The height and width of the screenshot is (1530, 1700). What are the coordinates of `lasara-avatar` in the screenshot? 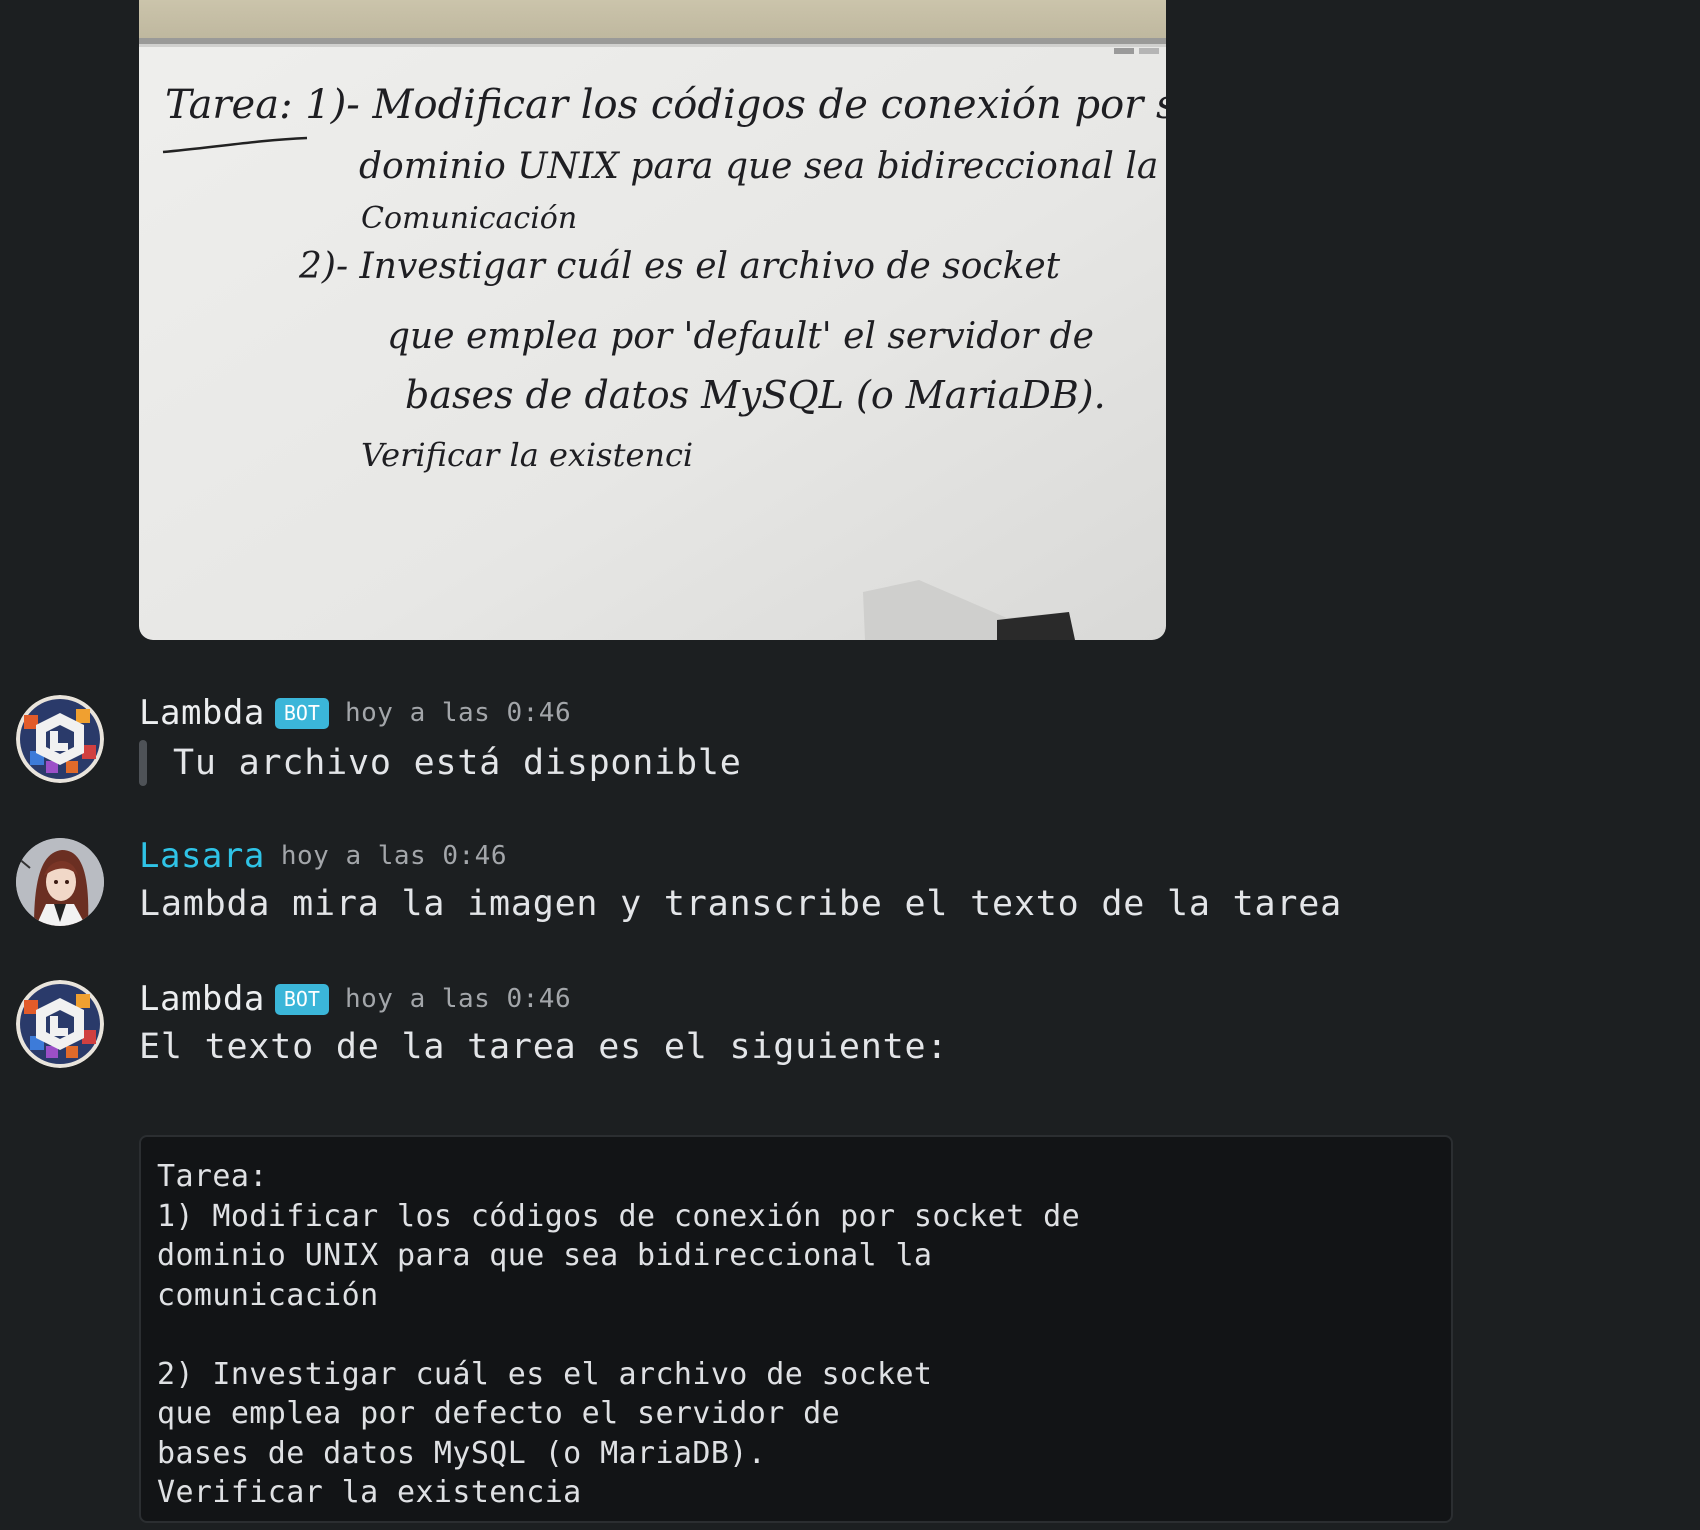 It's located at (60, 882).